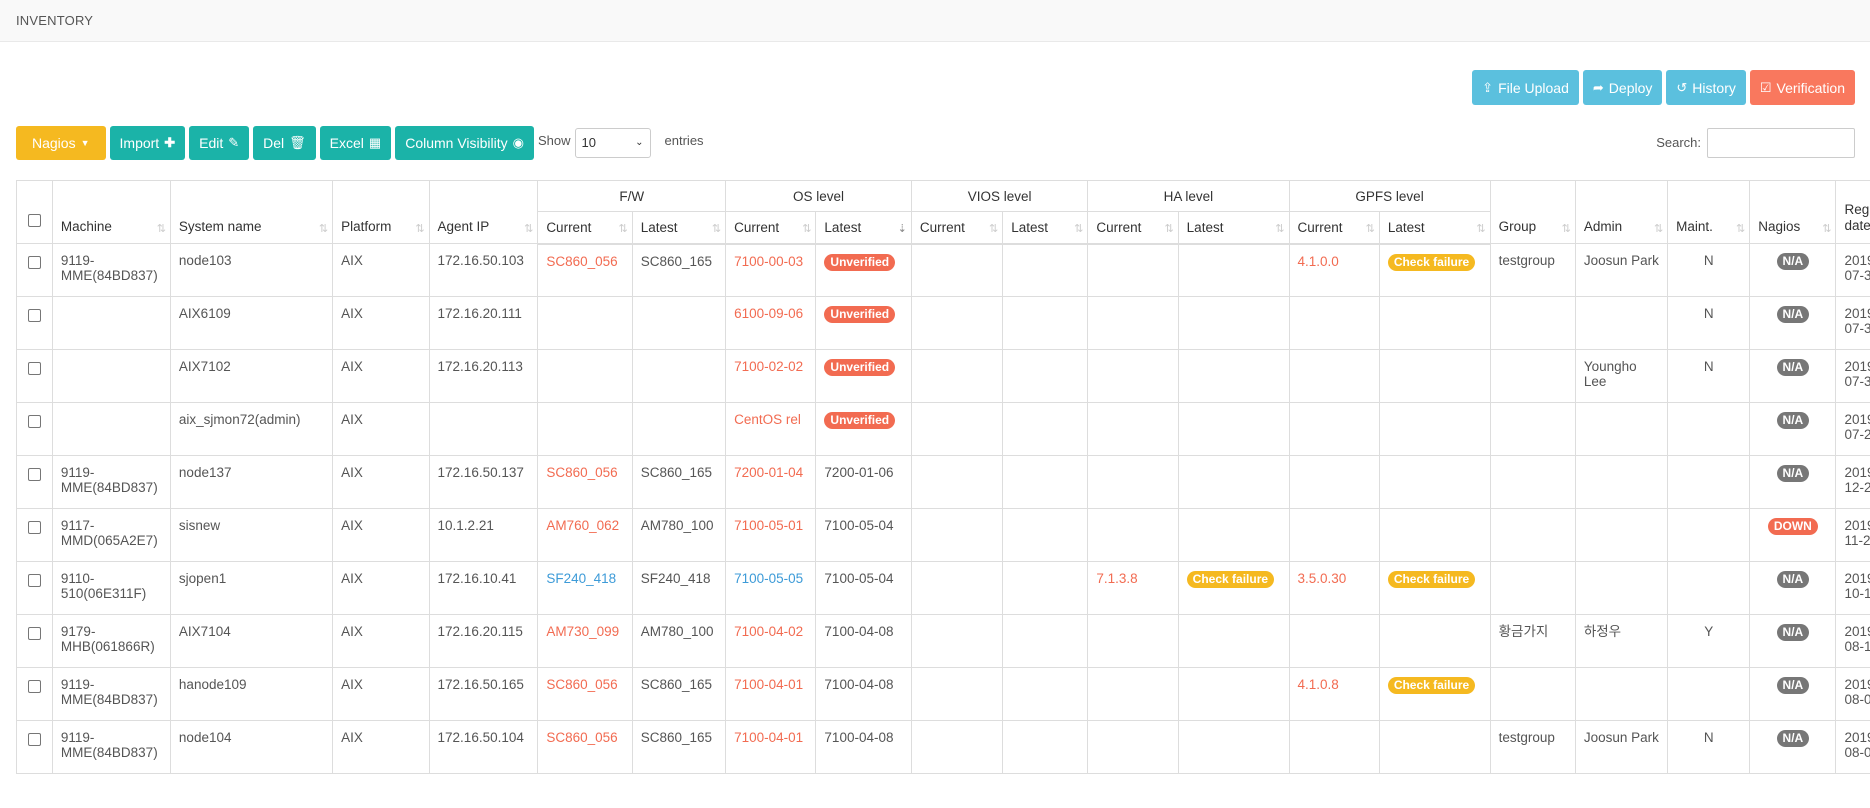  What do you see at coordinates (1857, 533) in the screenshot?
I see `cell-value: 2019-11-20` at bounding box center [1857, 533].